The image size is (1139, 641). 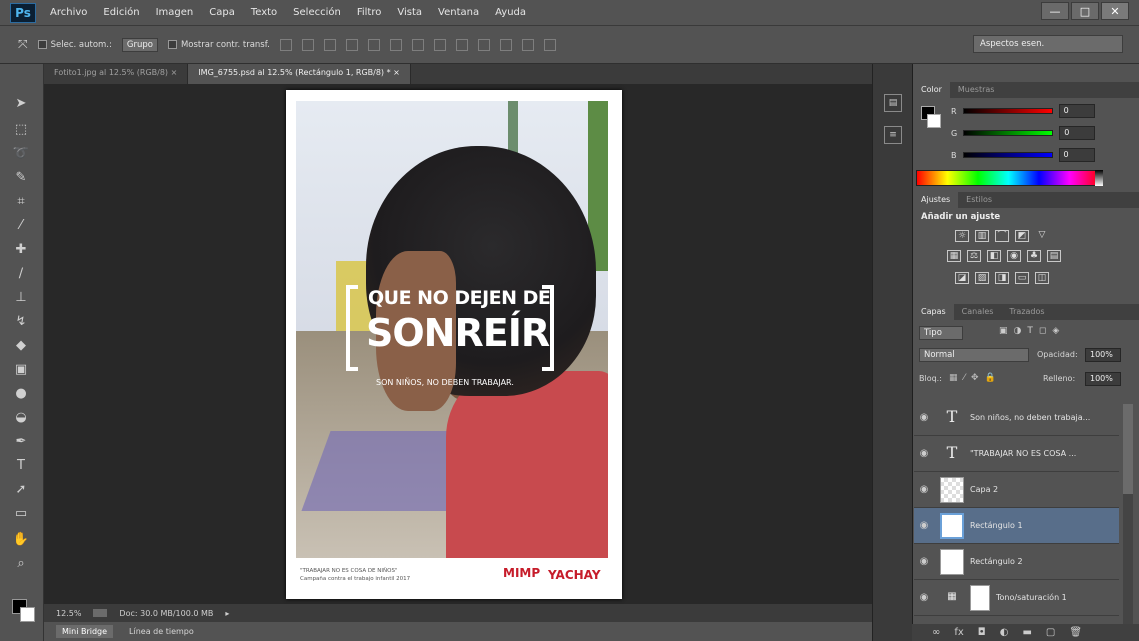 I want to click on menu-ventana: Ventana, so click(x=458, y=12).